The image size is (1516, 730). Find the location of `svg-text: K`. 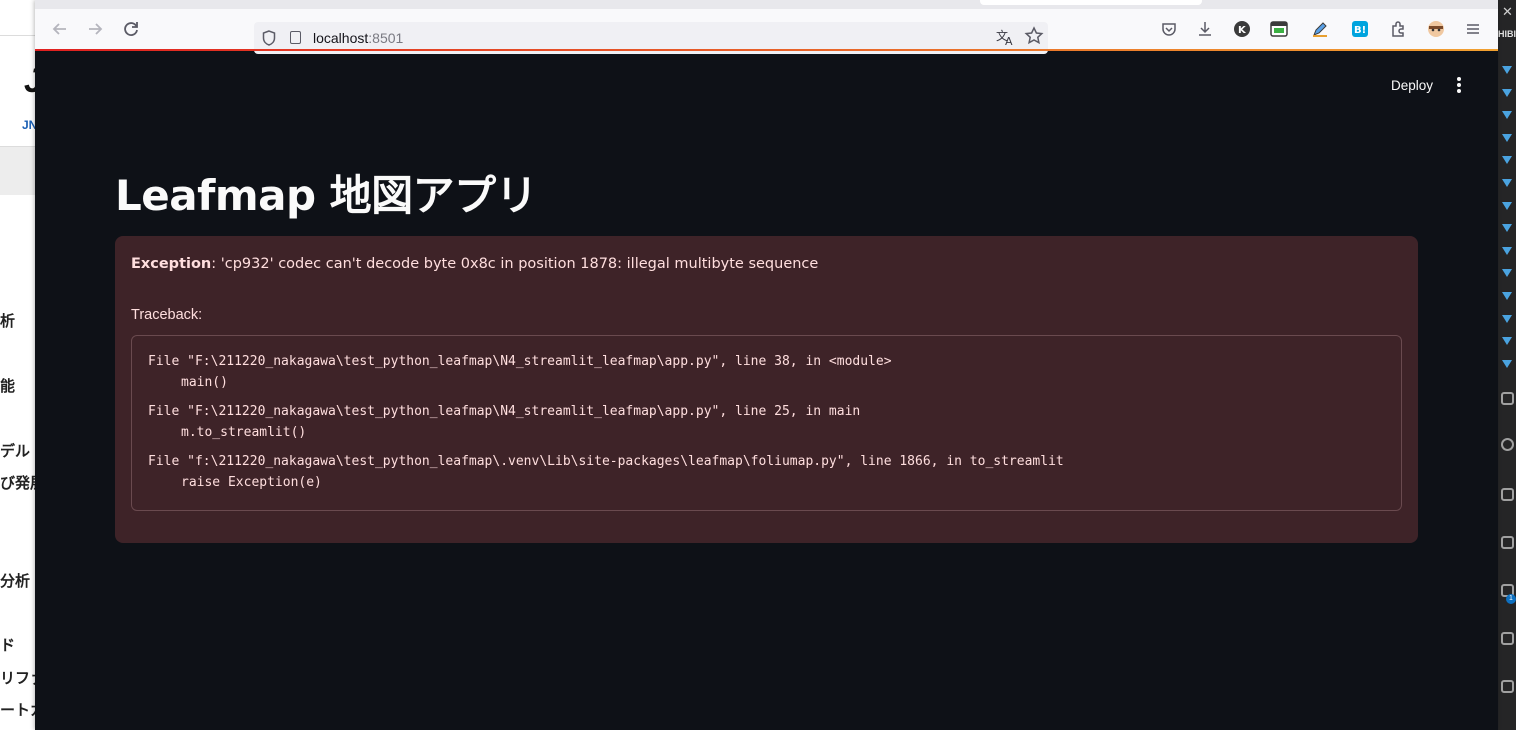

svg-text: K is located at coordinates (1242, 30).